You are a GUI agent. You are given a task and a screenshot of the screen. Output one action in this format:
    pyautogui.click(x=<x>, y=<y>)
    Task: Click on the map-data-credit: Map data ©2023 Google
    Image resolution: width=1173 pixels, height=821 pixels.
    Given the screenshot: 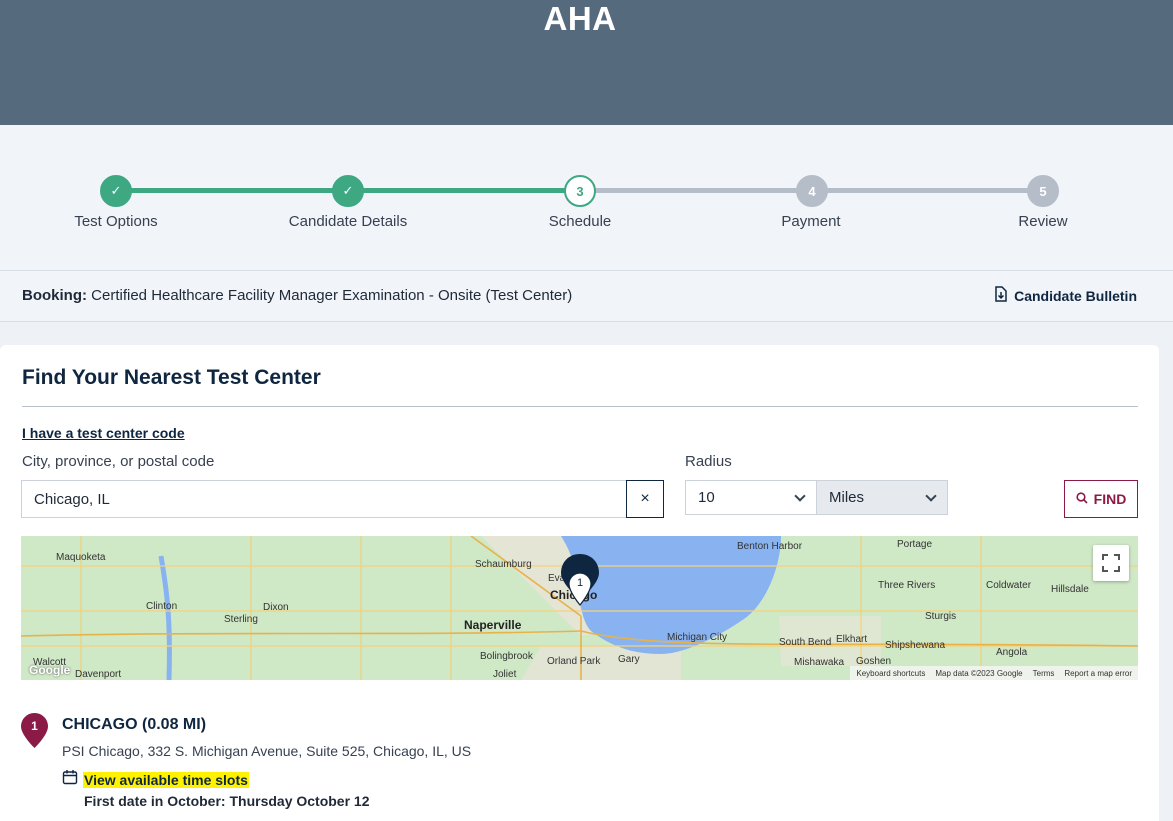 What is the action you would take?
    pyautogui.click(x=979, y=673)
    